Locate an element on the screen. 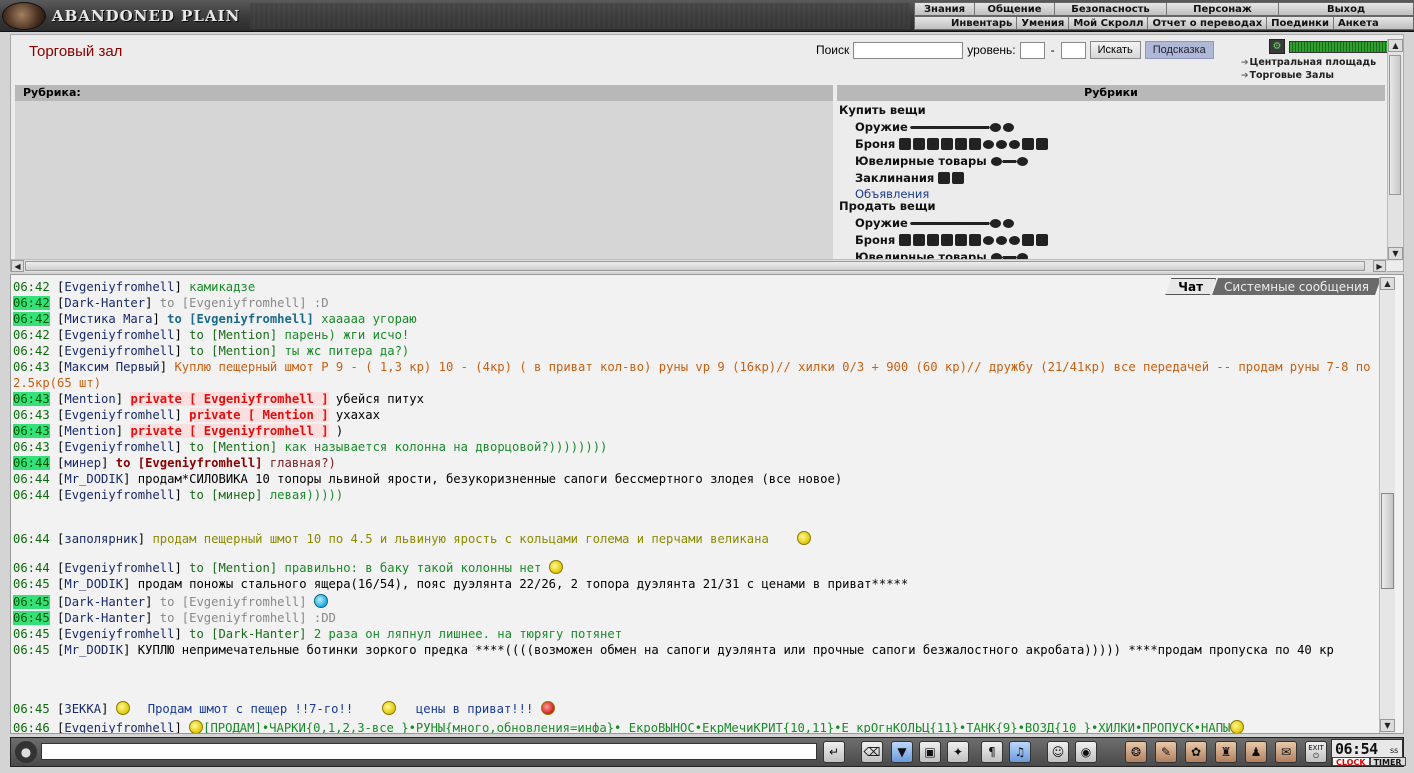 The width and height of the screenshot is (1414, 773). chat-nick: Mention is located at coordinates (89, 431).